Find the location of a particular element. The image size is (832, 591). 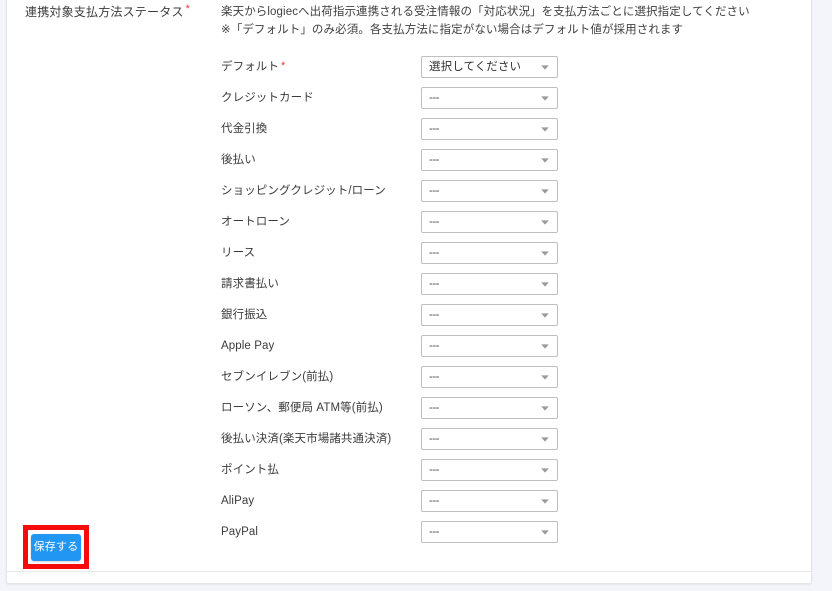

payment-method-label-text: AliPay is located at coordinates (238, 500).